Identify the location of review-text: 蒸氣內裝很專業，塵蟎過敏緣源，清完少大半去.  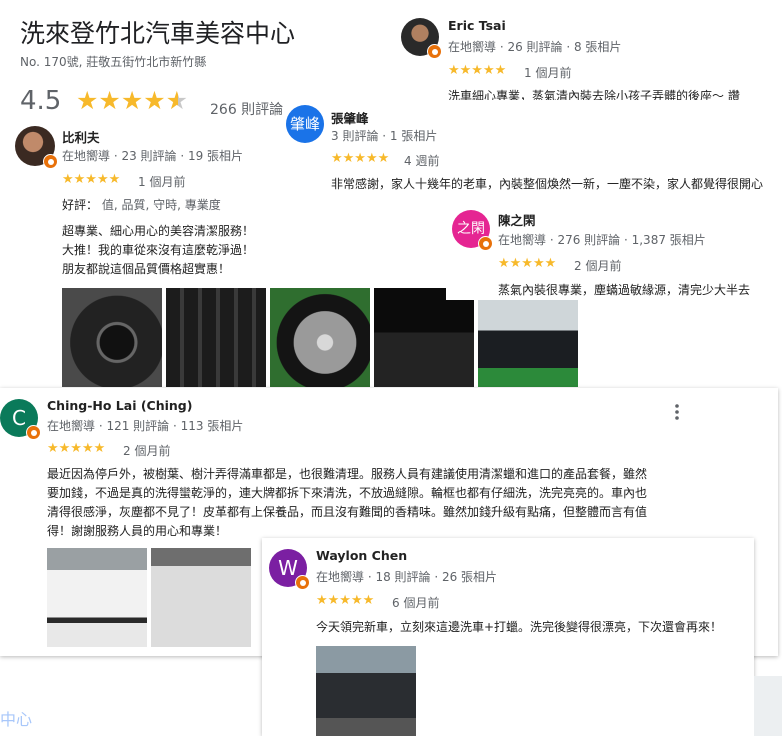
(624, 290).